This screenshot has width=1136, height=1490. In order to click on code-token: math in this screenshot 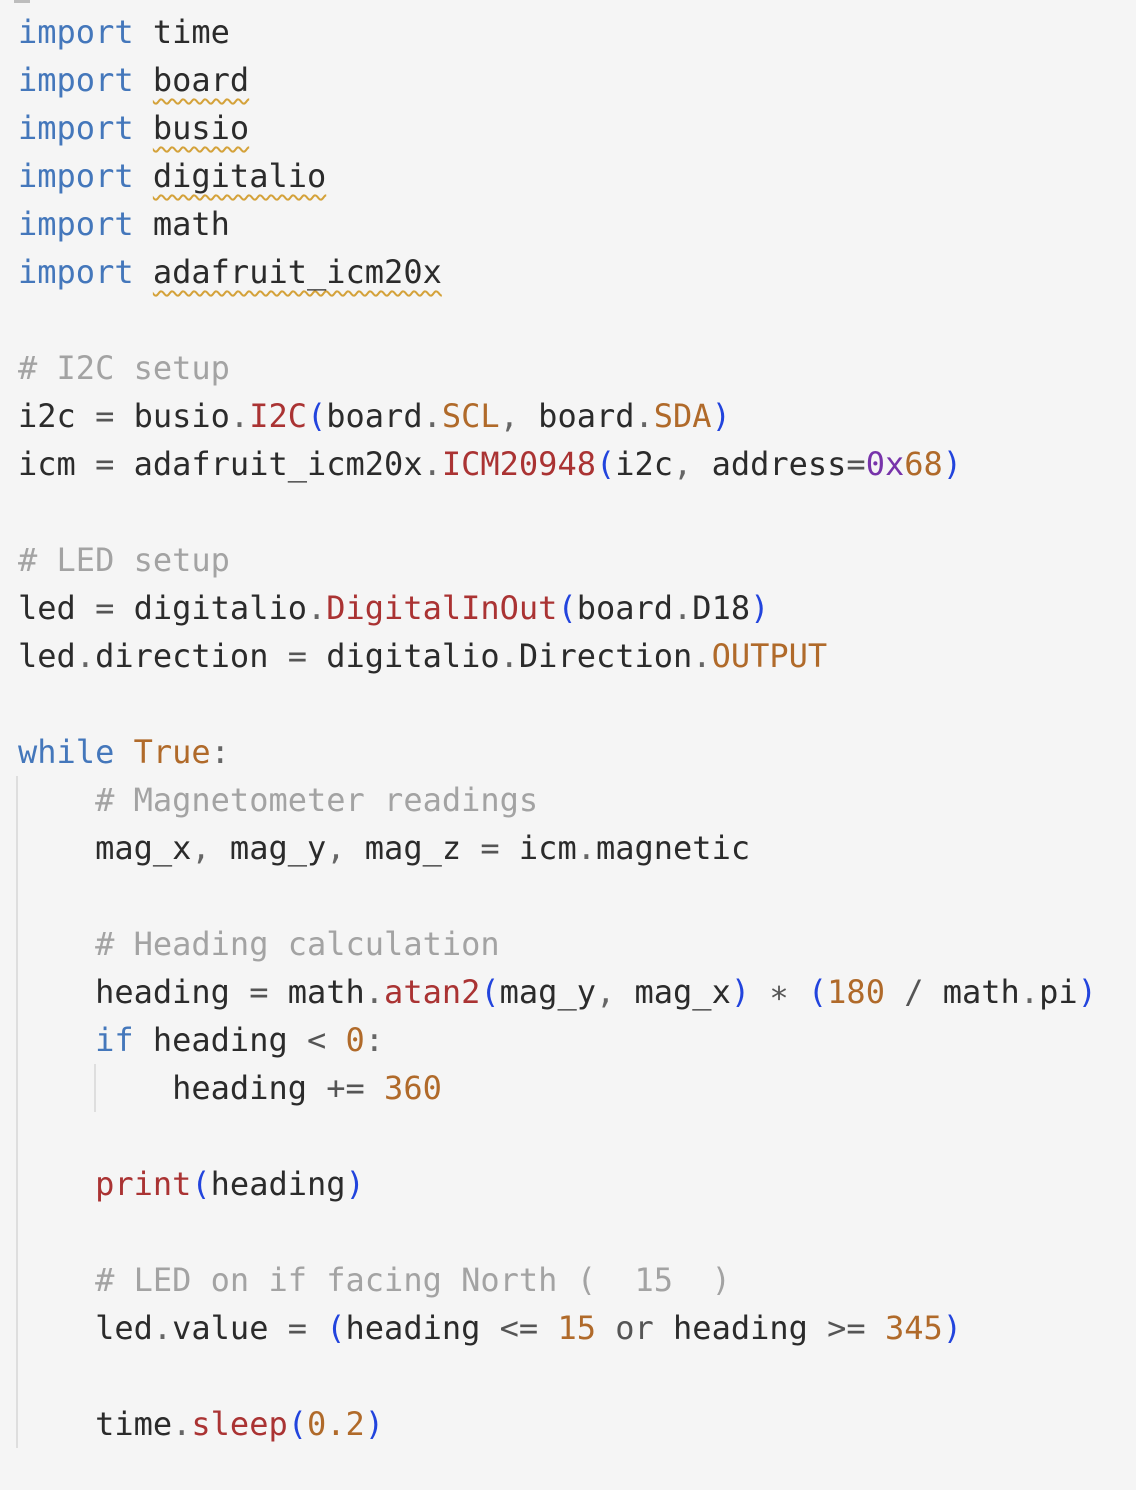, I will do `click(316, 992)`.